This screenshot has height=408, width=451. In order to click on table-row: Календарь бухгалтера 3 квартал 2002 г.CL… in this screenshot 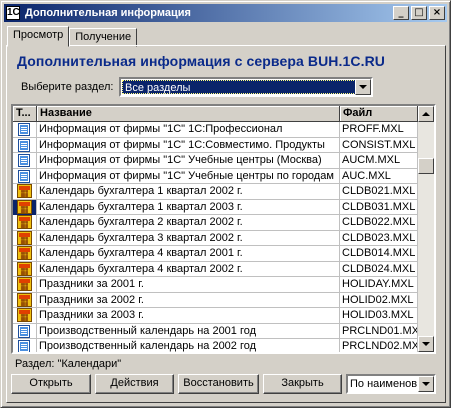, I will do `click(215, 238)`.